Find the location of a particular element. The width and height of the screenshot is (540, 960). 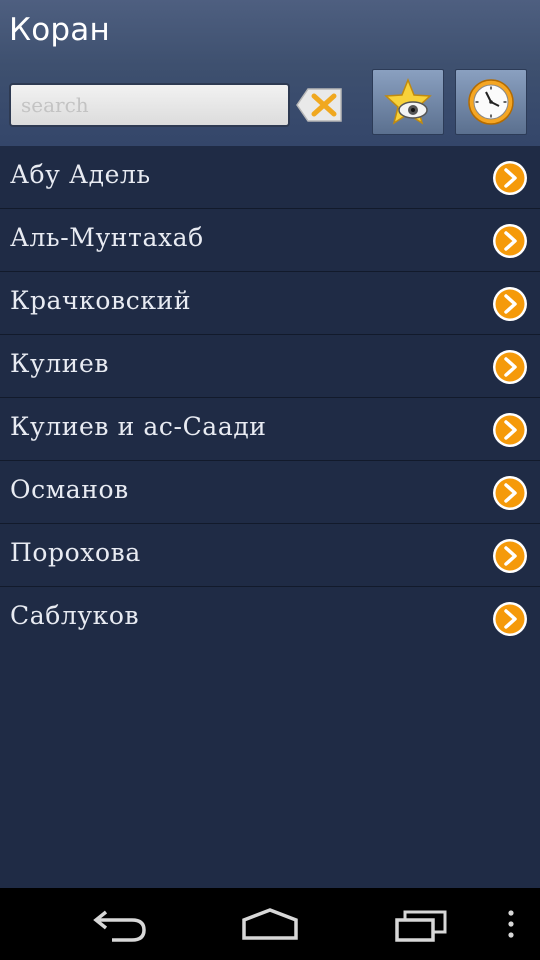

home-icon is located at coordinates (270, 924).